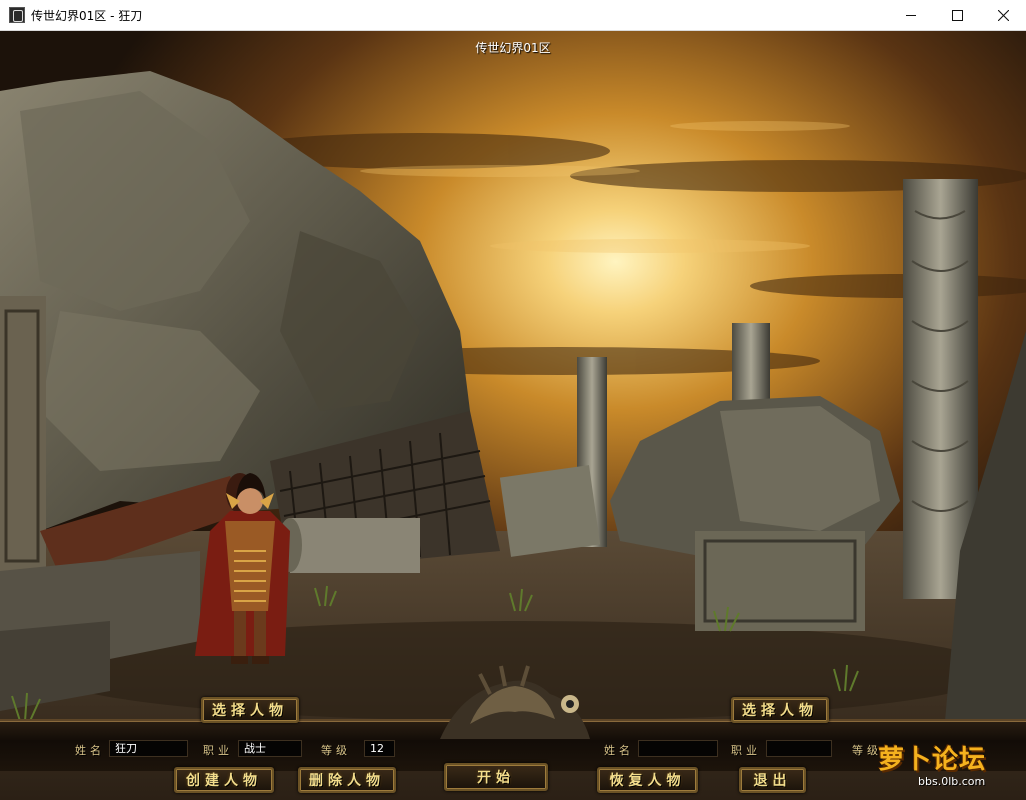  Describe the element at coordinates (379, 748) in the screenshot. I see `level-field-left: 12` at that location.